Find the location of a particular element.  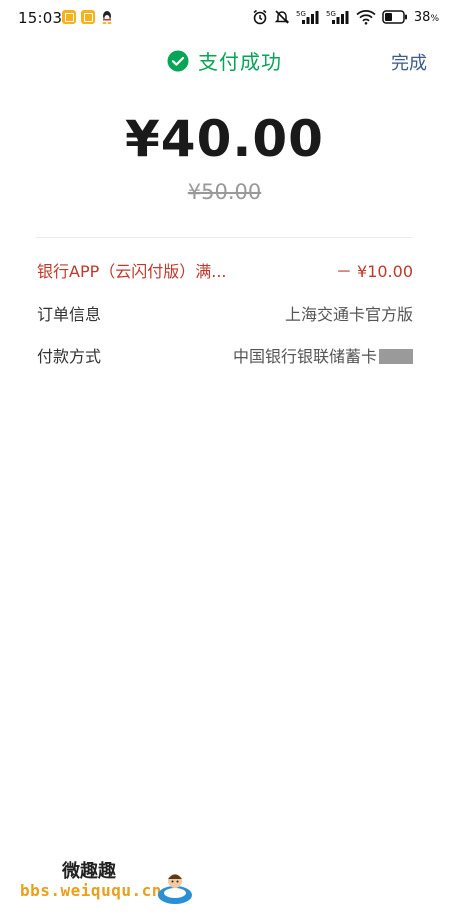

status-time: 15:03 is located at coordinates (40, 18).